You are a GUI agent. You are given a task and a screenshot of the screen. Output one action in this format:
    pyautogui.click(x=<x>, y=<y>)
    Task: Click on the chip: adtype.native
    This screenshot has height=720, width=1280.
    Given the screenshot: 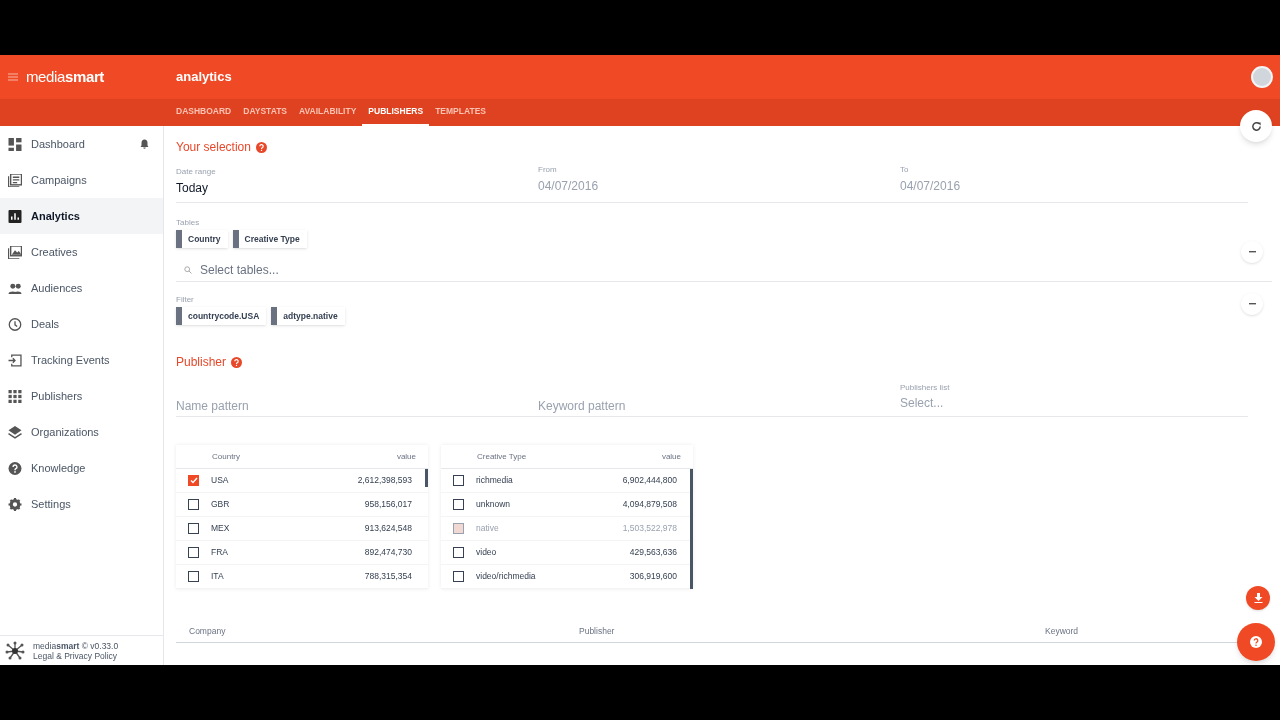 What is the action you would take?
    pyautogui.click(x=308, y=316)
    